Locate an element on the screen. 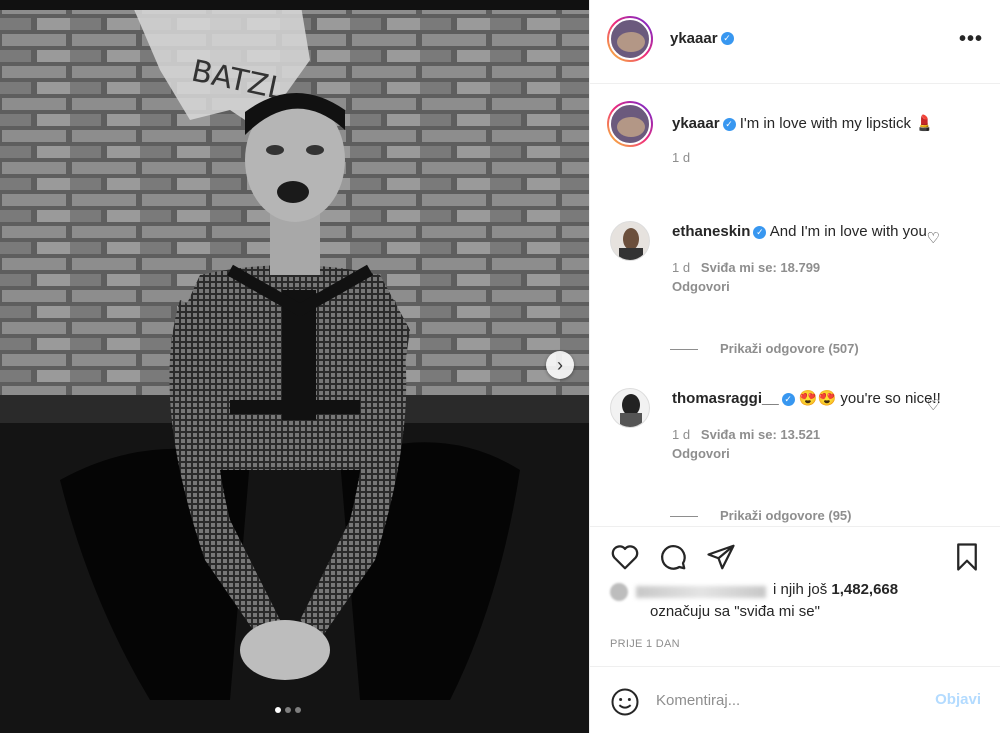 The image size is (1000, 733). comment-input is located at coordinates (786, 700).